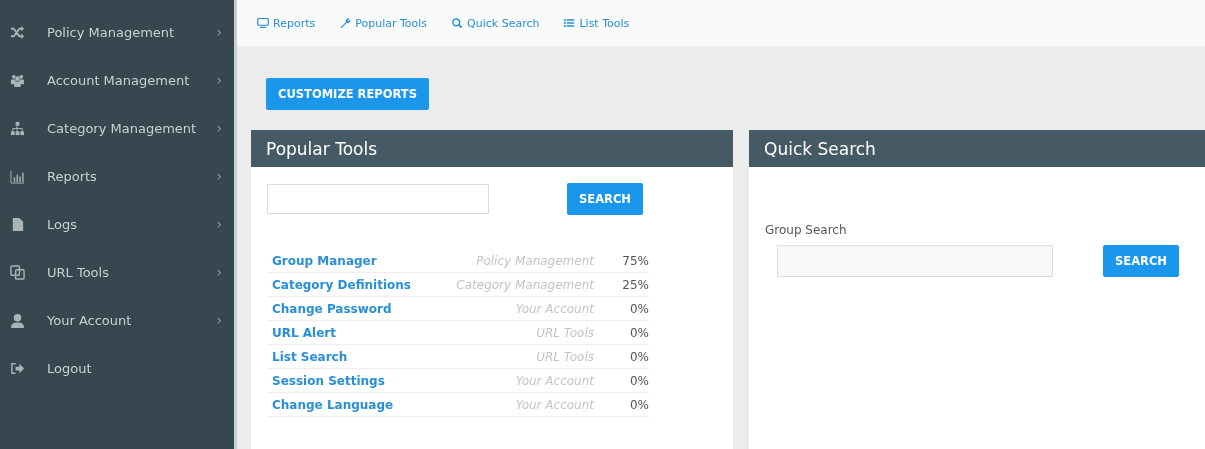 The width and height of the screenshot is (1205, 449). Describe the element at coordinates (345, 23) in the screenshot. I see `wrench-icon` at that location.